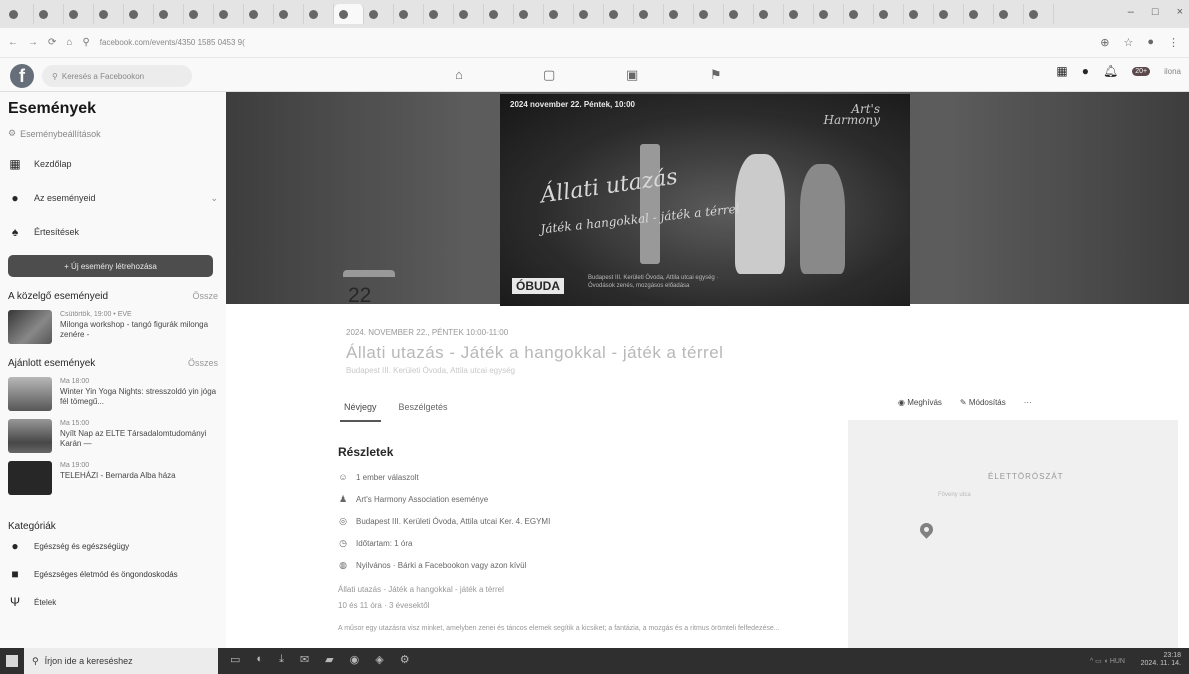 The height and width of the screenshot is (674, 1189). What do you see at coordinates (926, 529) in the screenshot?
I see `map-pin-icon` at bounding box center [926, 529].